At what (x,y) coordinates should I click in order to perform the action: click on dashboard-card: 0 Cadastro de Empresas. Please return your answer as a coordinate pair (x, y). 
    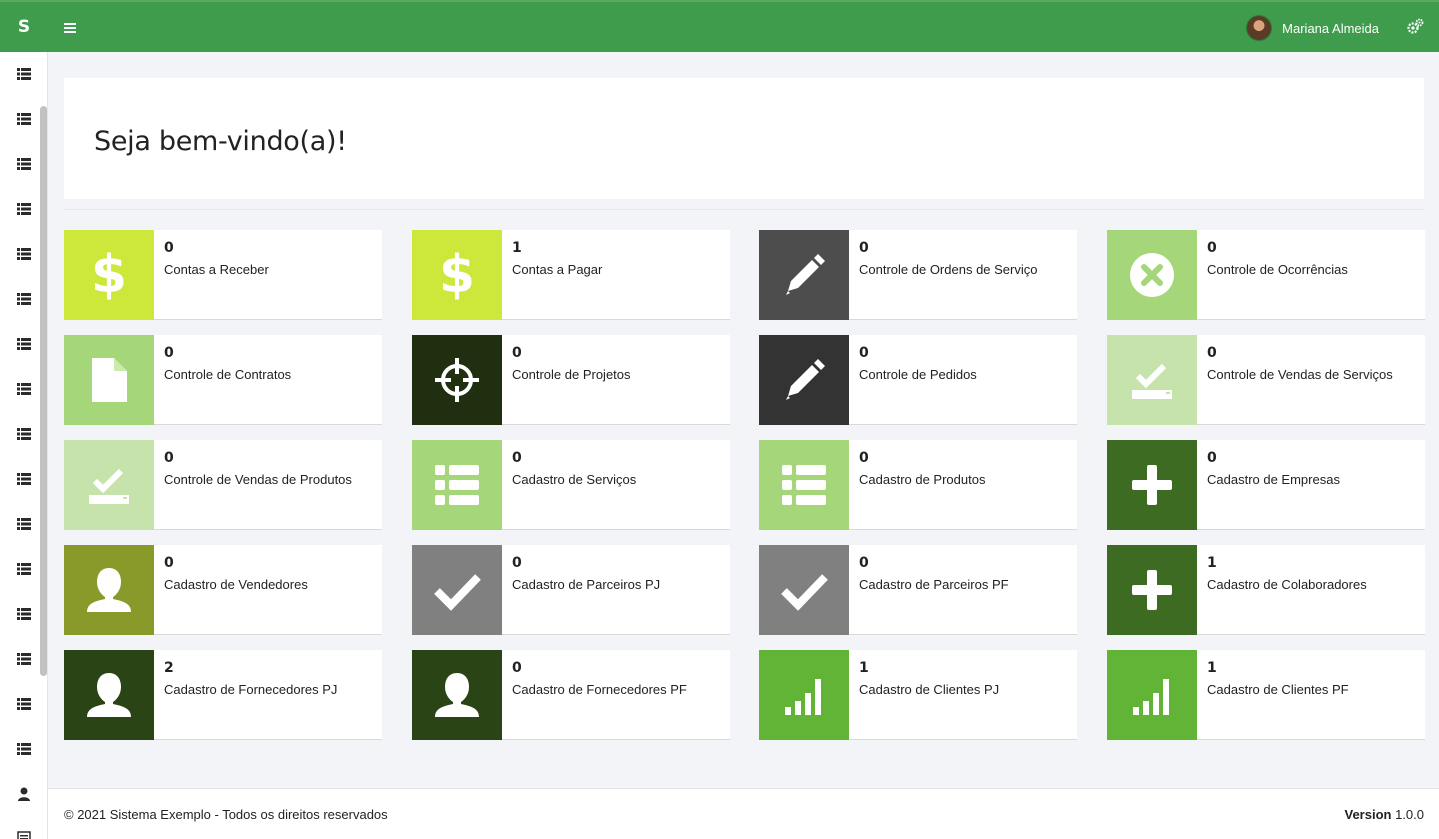
    Looking at the image, I should click on (1266, 485).